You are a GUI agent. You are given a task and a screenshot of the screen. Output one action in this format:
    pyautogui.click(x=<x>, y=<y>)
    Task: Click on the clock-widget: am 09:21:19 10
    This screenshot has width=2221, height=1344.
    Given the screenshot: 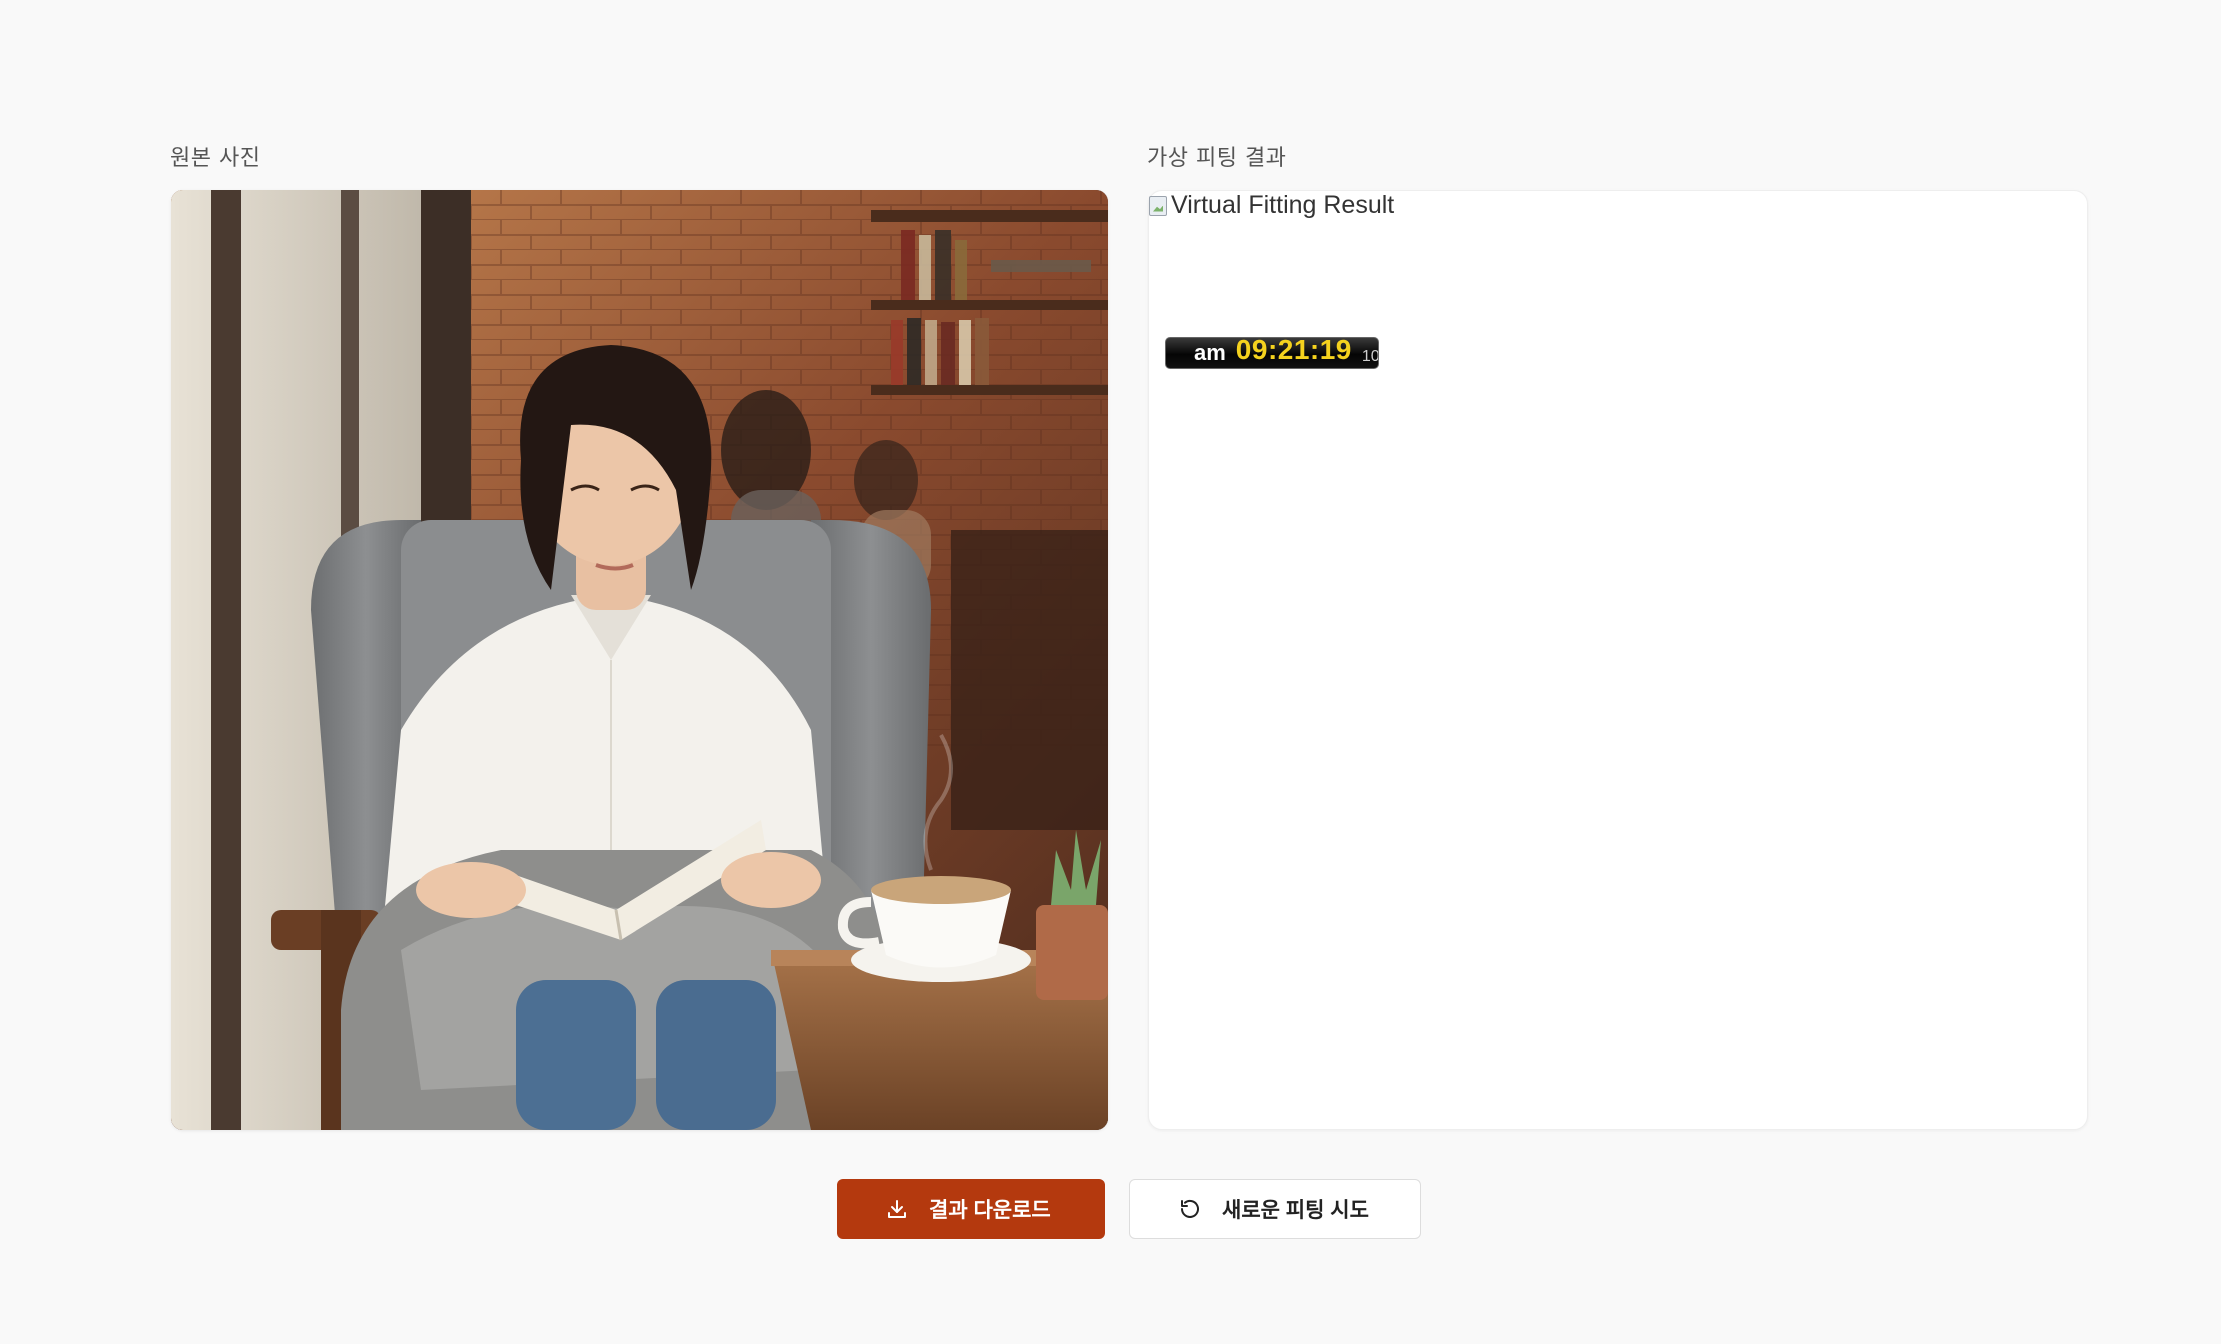 What is the action you would take?
    pyautogui.click(x=1272, y=353)
    